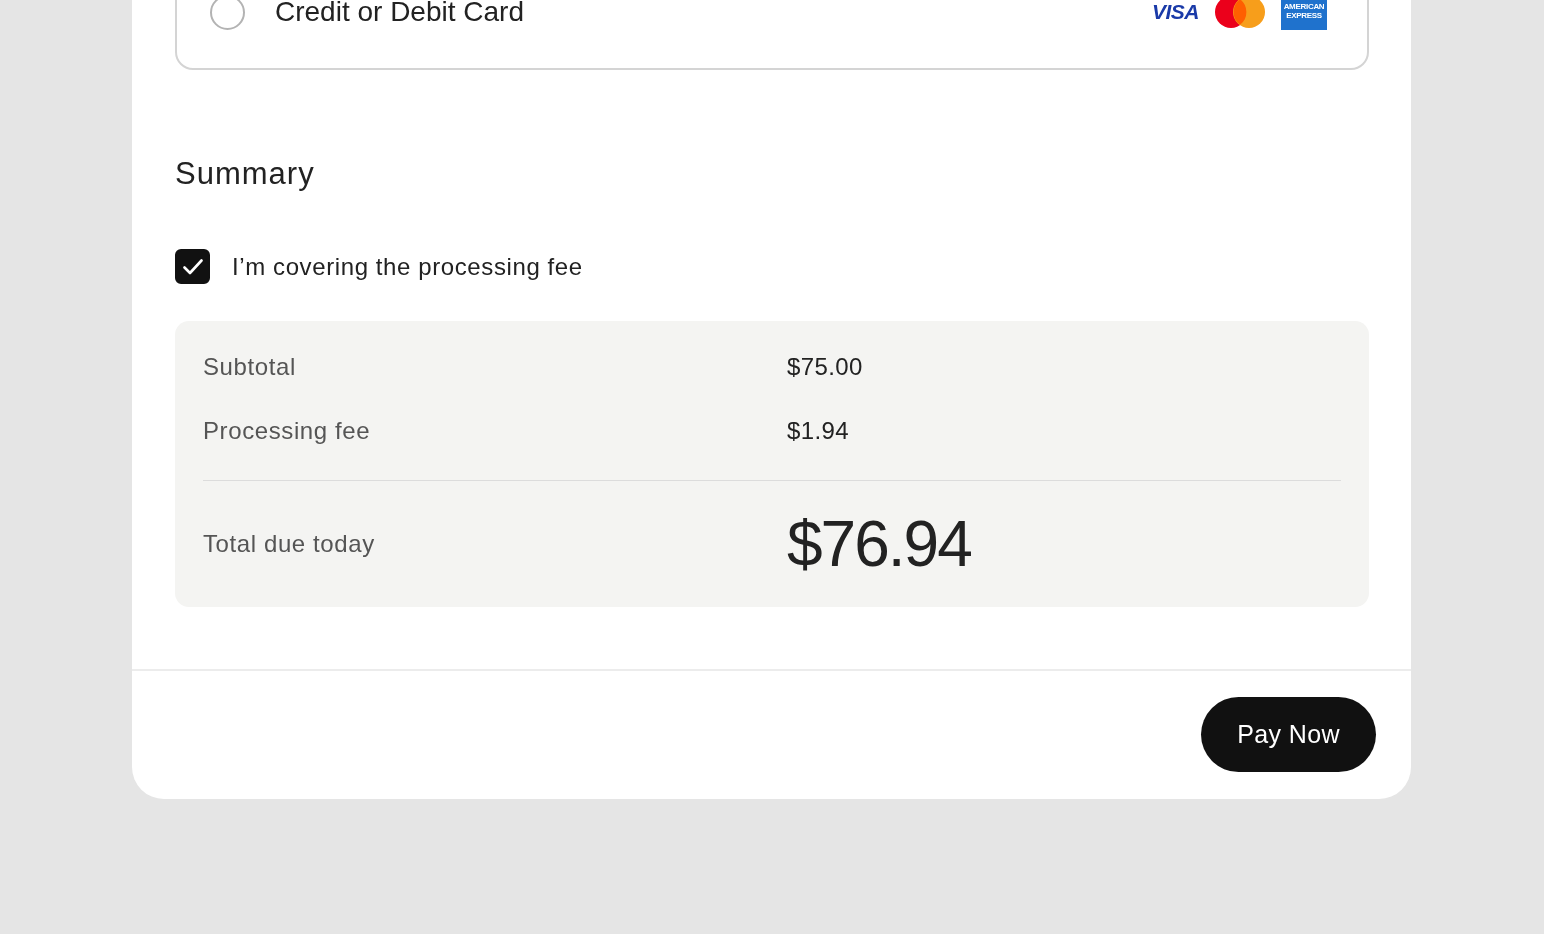 This screenshot has width=1544, height=934. I want to click on line-item-label: Subtotal, so click(249, 367).